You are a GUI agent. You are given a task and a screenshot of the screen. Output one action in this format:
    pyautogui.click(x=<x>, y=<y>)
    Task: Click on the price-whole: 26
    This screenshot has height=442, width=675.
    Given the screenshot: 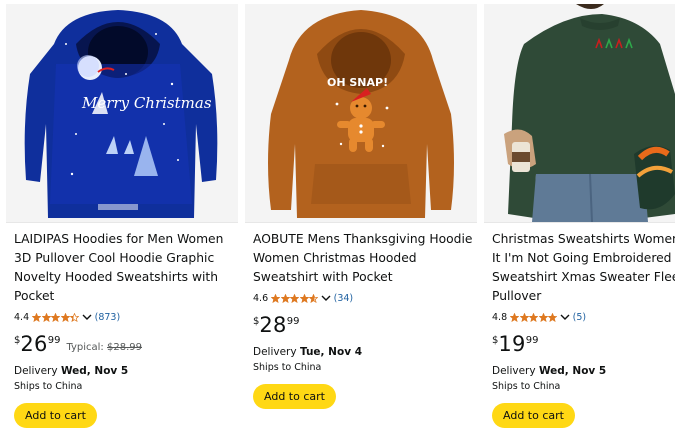 What is the action you would take?
    pyautogui.click(x=34, y=344)
    